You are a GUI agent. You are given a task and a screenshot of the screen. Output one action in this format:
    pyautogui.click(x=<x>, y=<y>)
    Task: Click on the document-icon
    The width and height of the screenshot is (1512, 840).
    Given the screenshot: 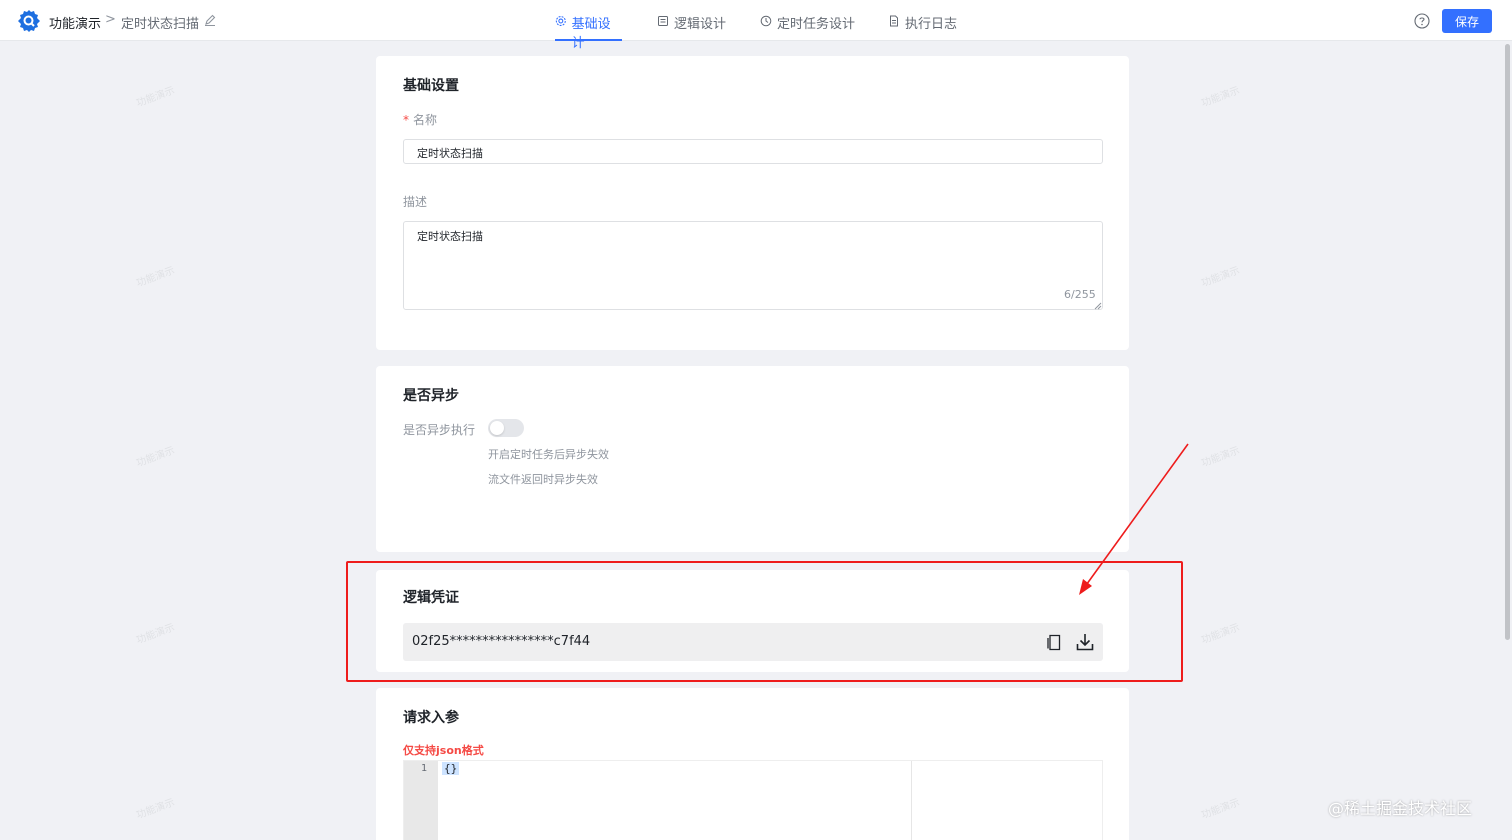 What is the action you would take?
    pyautogui.click(x=663, y=21)
    